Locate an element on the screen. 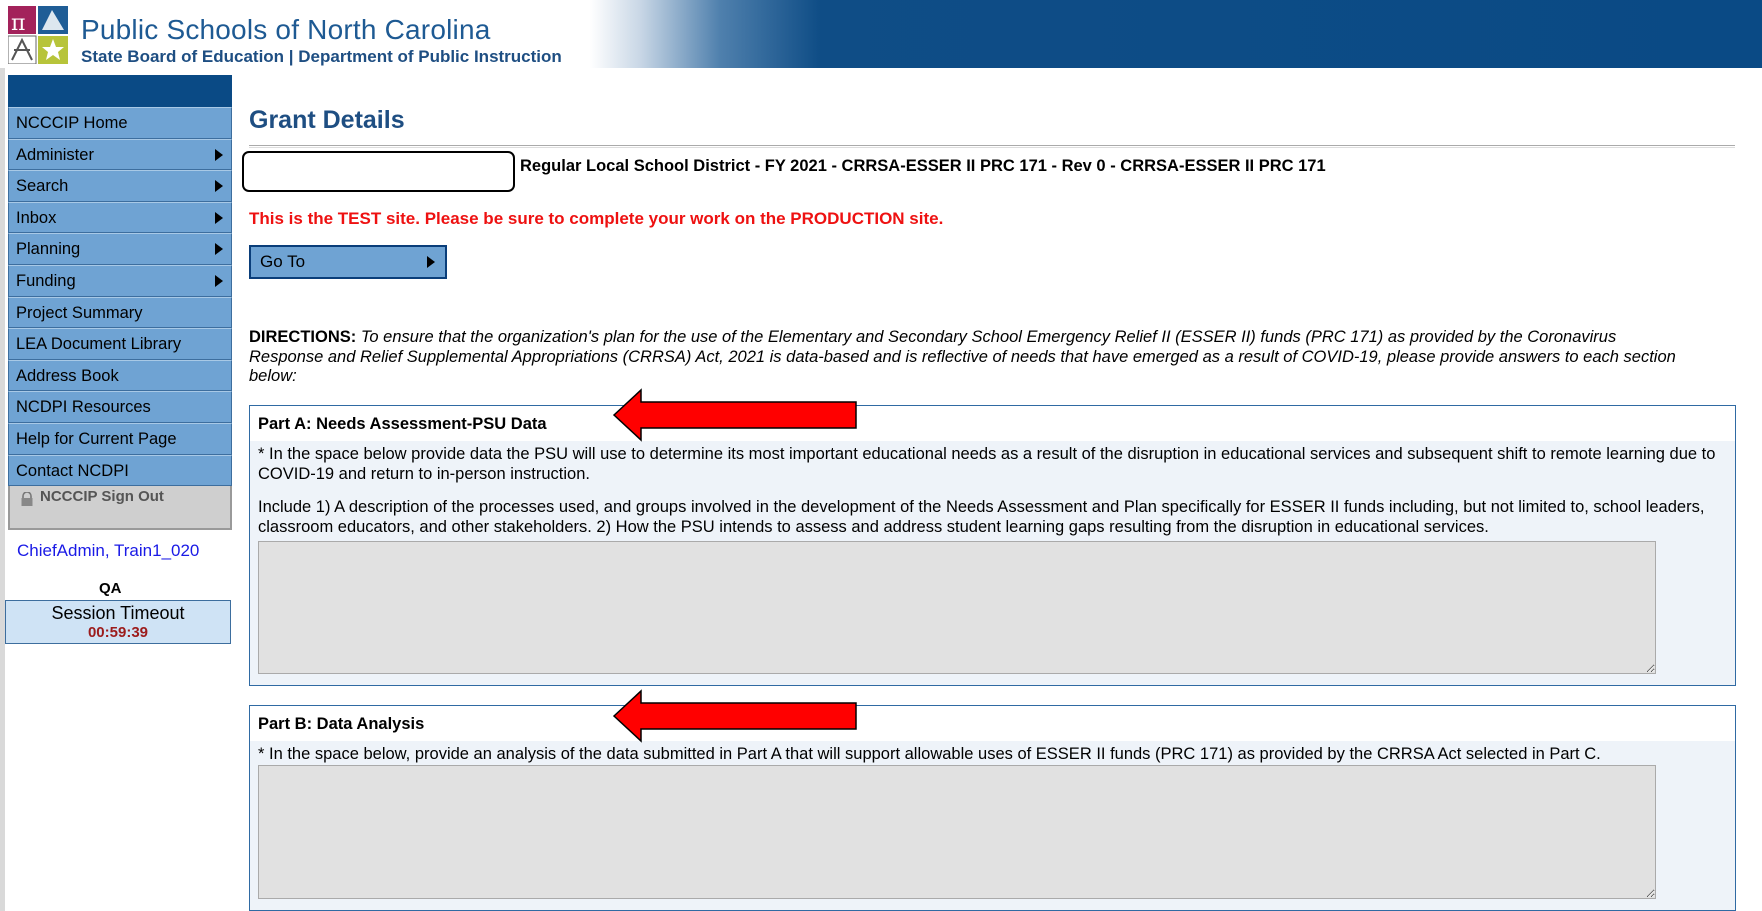  sidebar-item-label: Search is located at coordinates (42, 186).